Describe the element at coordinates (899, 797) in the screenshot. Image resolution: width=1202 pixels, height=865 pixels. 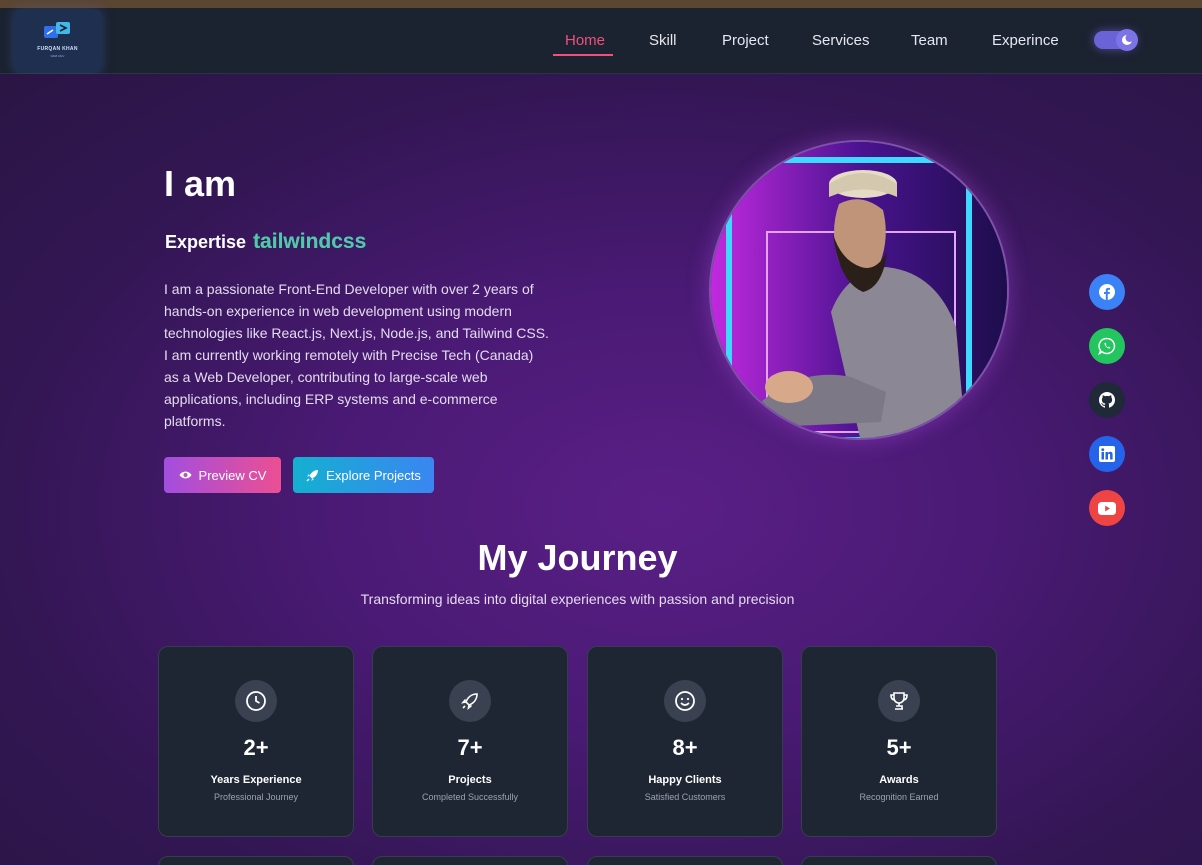
I see `stat-subtitle: Recognition Earned` at that location.